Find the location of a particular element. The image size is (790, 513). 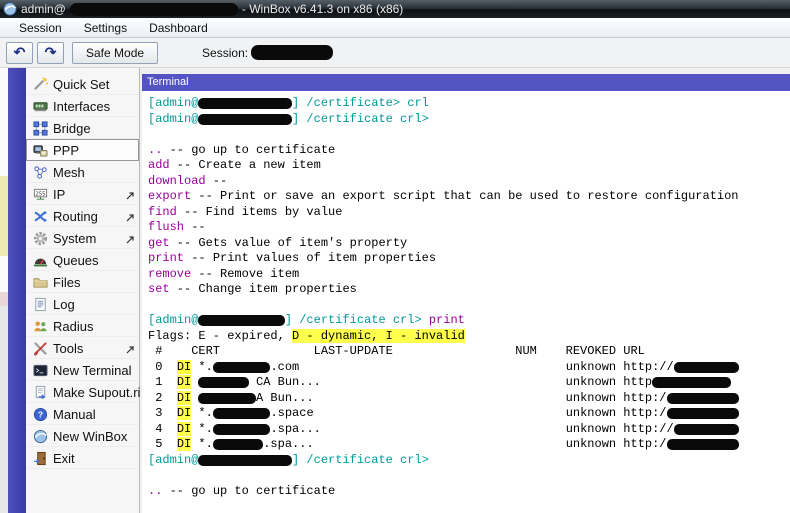

terminal-line: 4 DI *. .spa... unknown http:// is located at coordinates (469, 429).